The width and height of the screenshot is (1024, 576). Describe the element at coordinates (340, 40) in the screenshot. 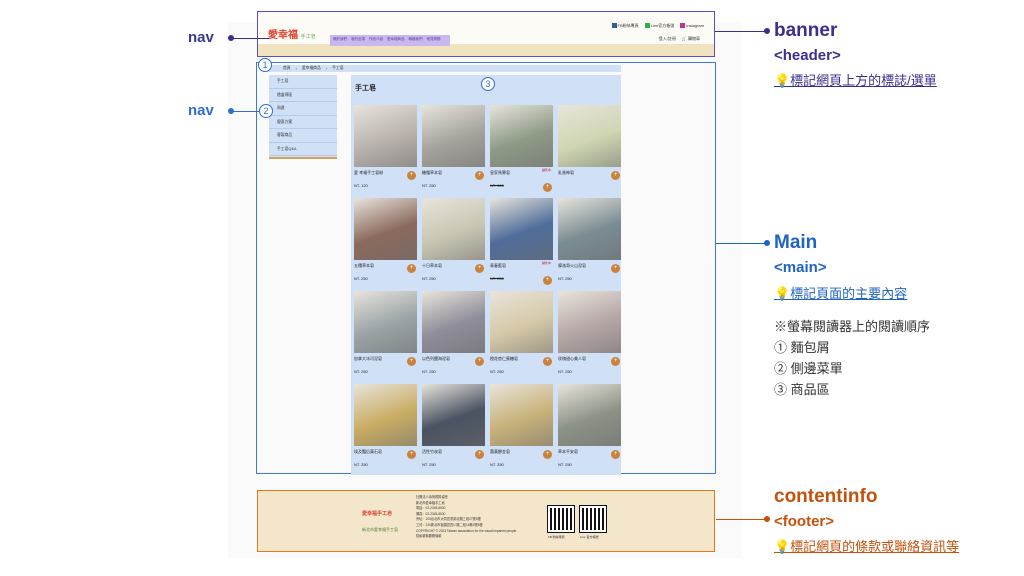

I see `top-nav-item: 關於我們` at that location.